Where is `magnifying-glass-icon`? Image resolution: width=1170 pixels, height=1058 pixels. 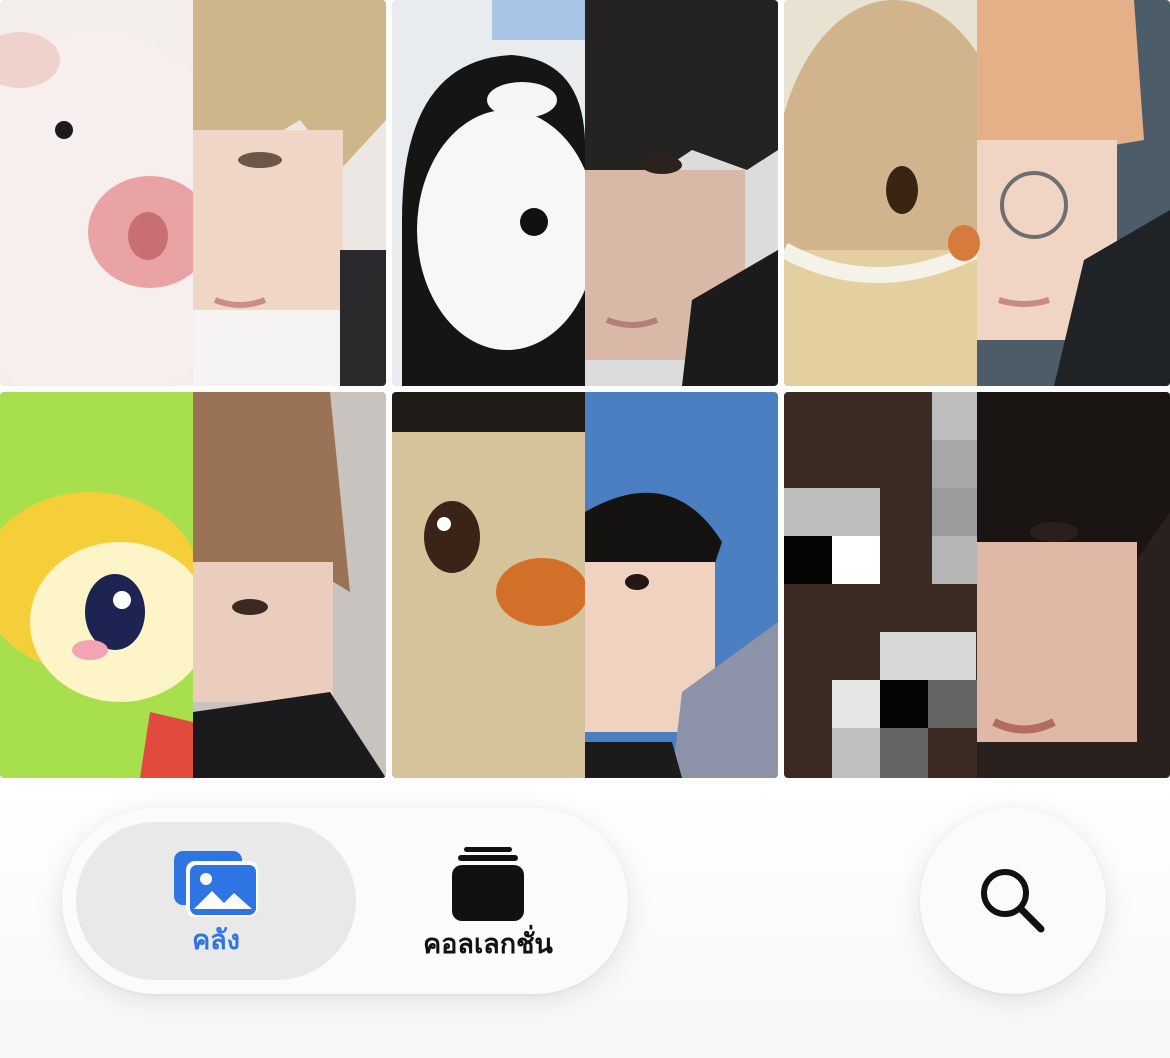
magnifying-glass-icon is located at coordinates (1013, 901).